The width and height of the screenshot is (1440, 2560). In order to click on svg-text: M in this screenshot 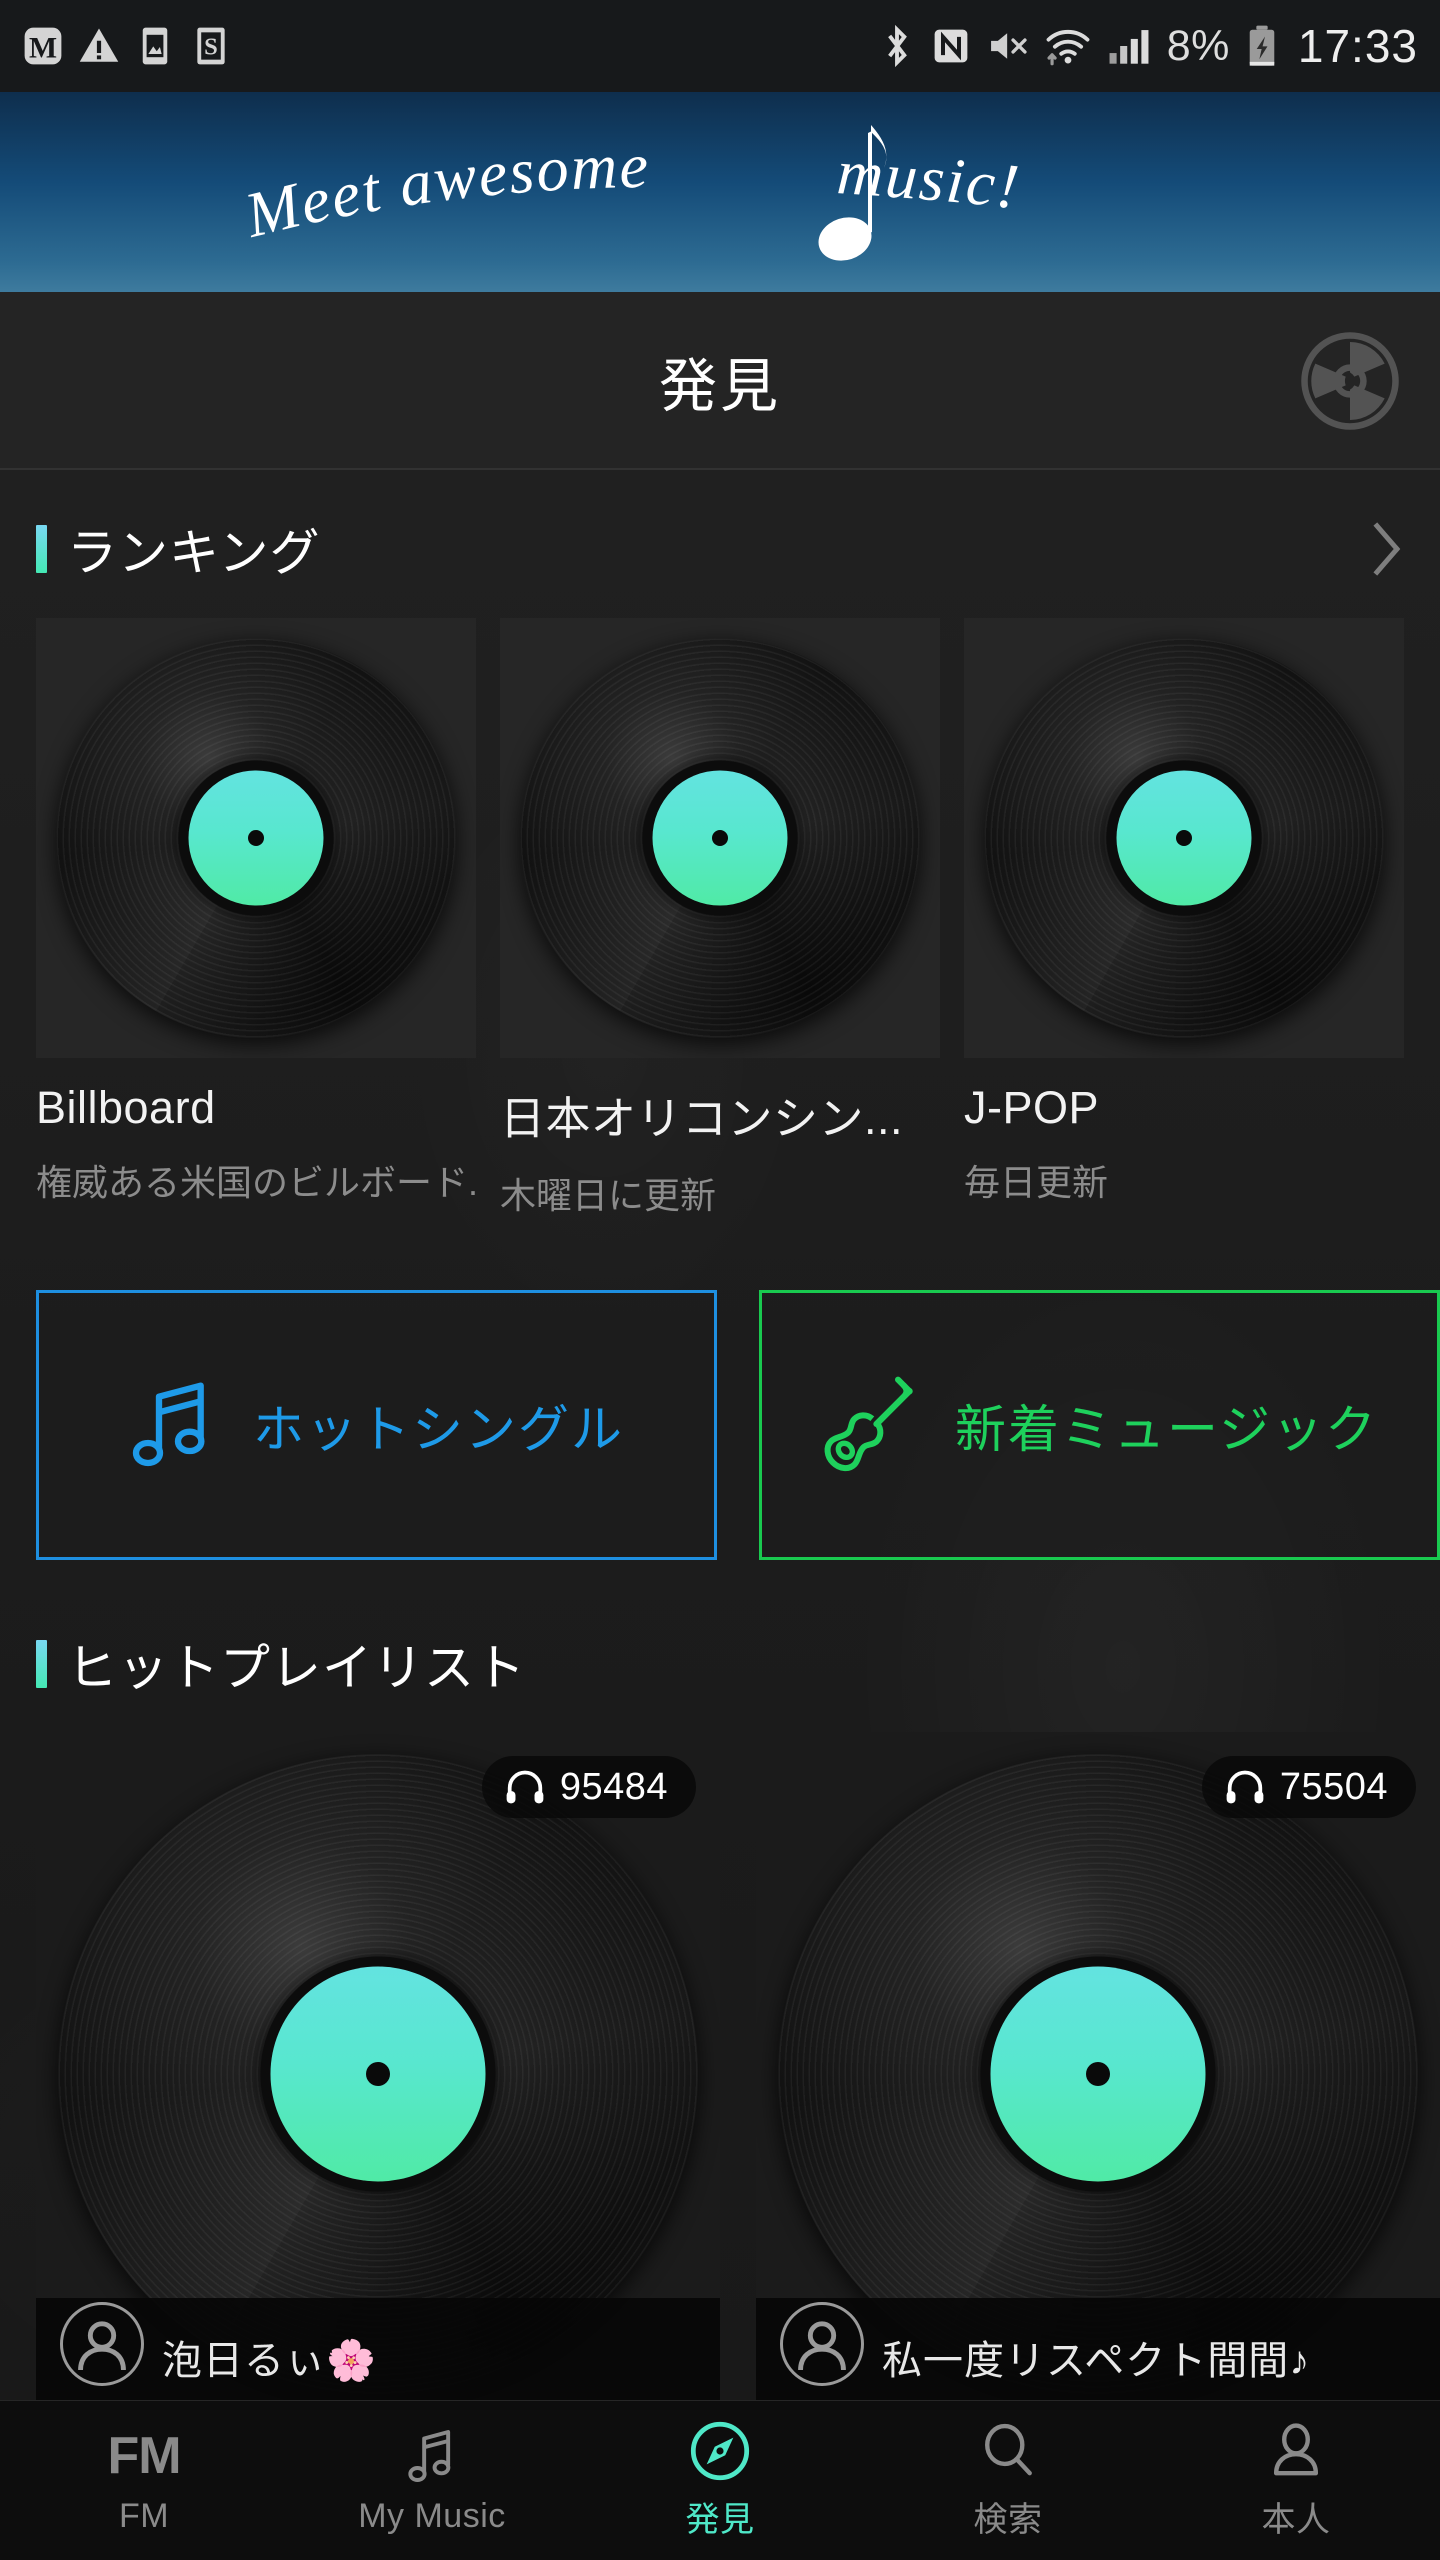, I will do `click(43, 47)`.